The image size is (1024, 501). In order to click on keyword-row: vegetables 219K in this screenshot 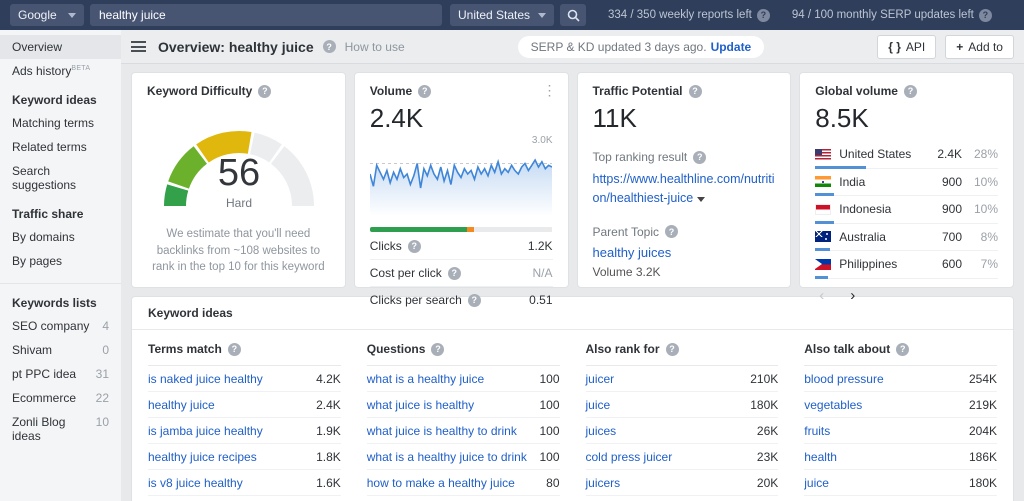, I will do `click(900, 405)`.